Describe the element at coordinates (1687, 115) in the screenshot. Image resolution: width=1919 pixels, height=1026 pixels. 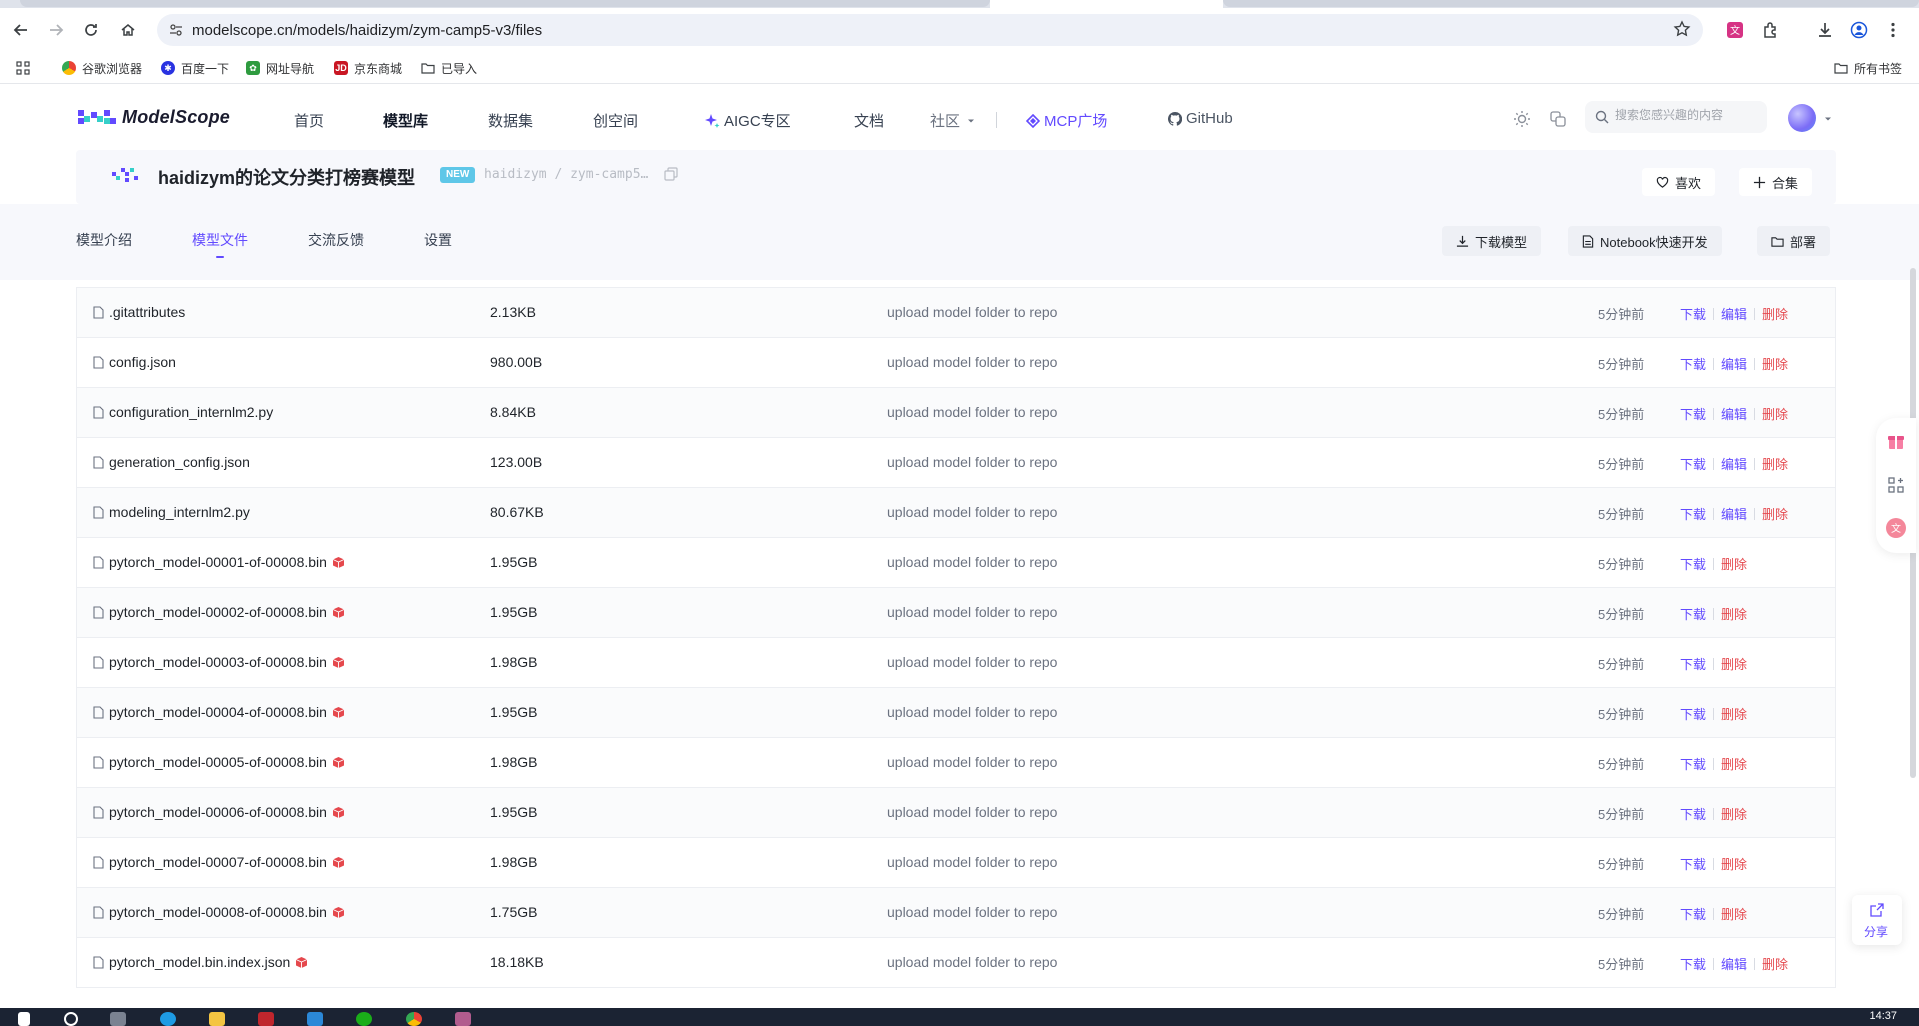
I see `search-input` at that location.